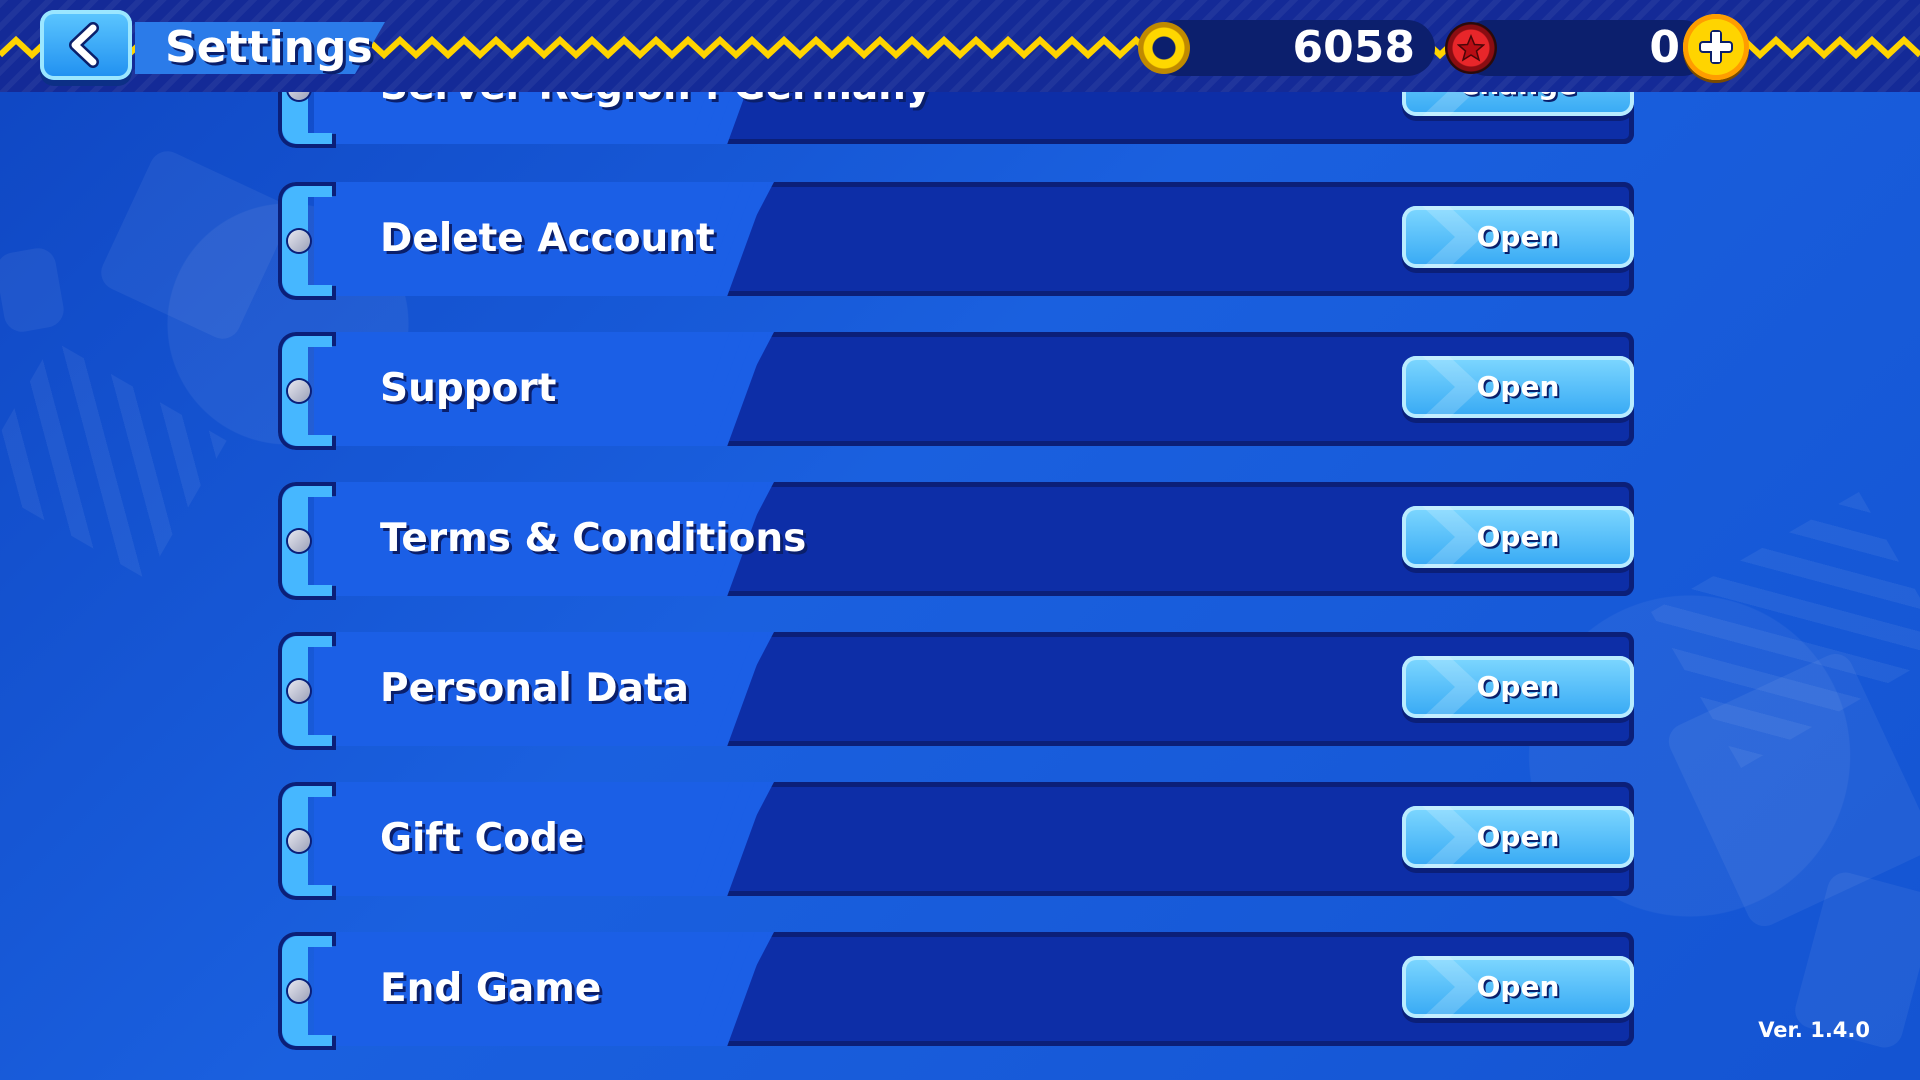  Describe the element at coordinates (269, 47) in the screenshot. I see `page-title: Settings` at that location.